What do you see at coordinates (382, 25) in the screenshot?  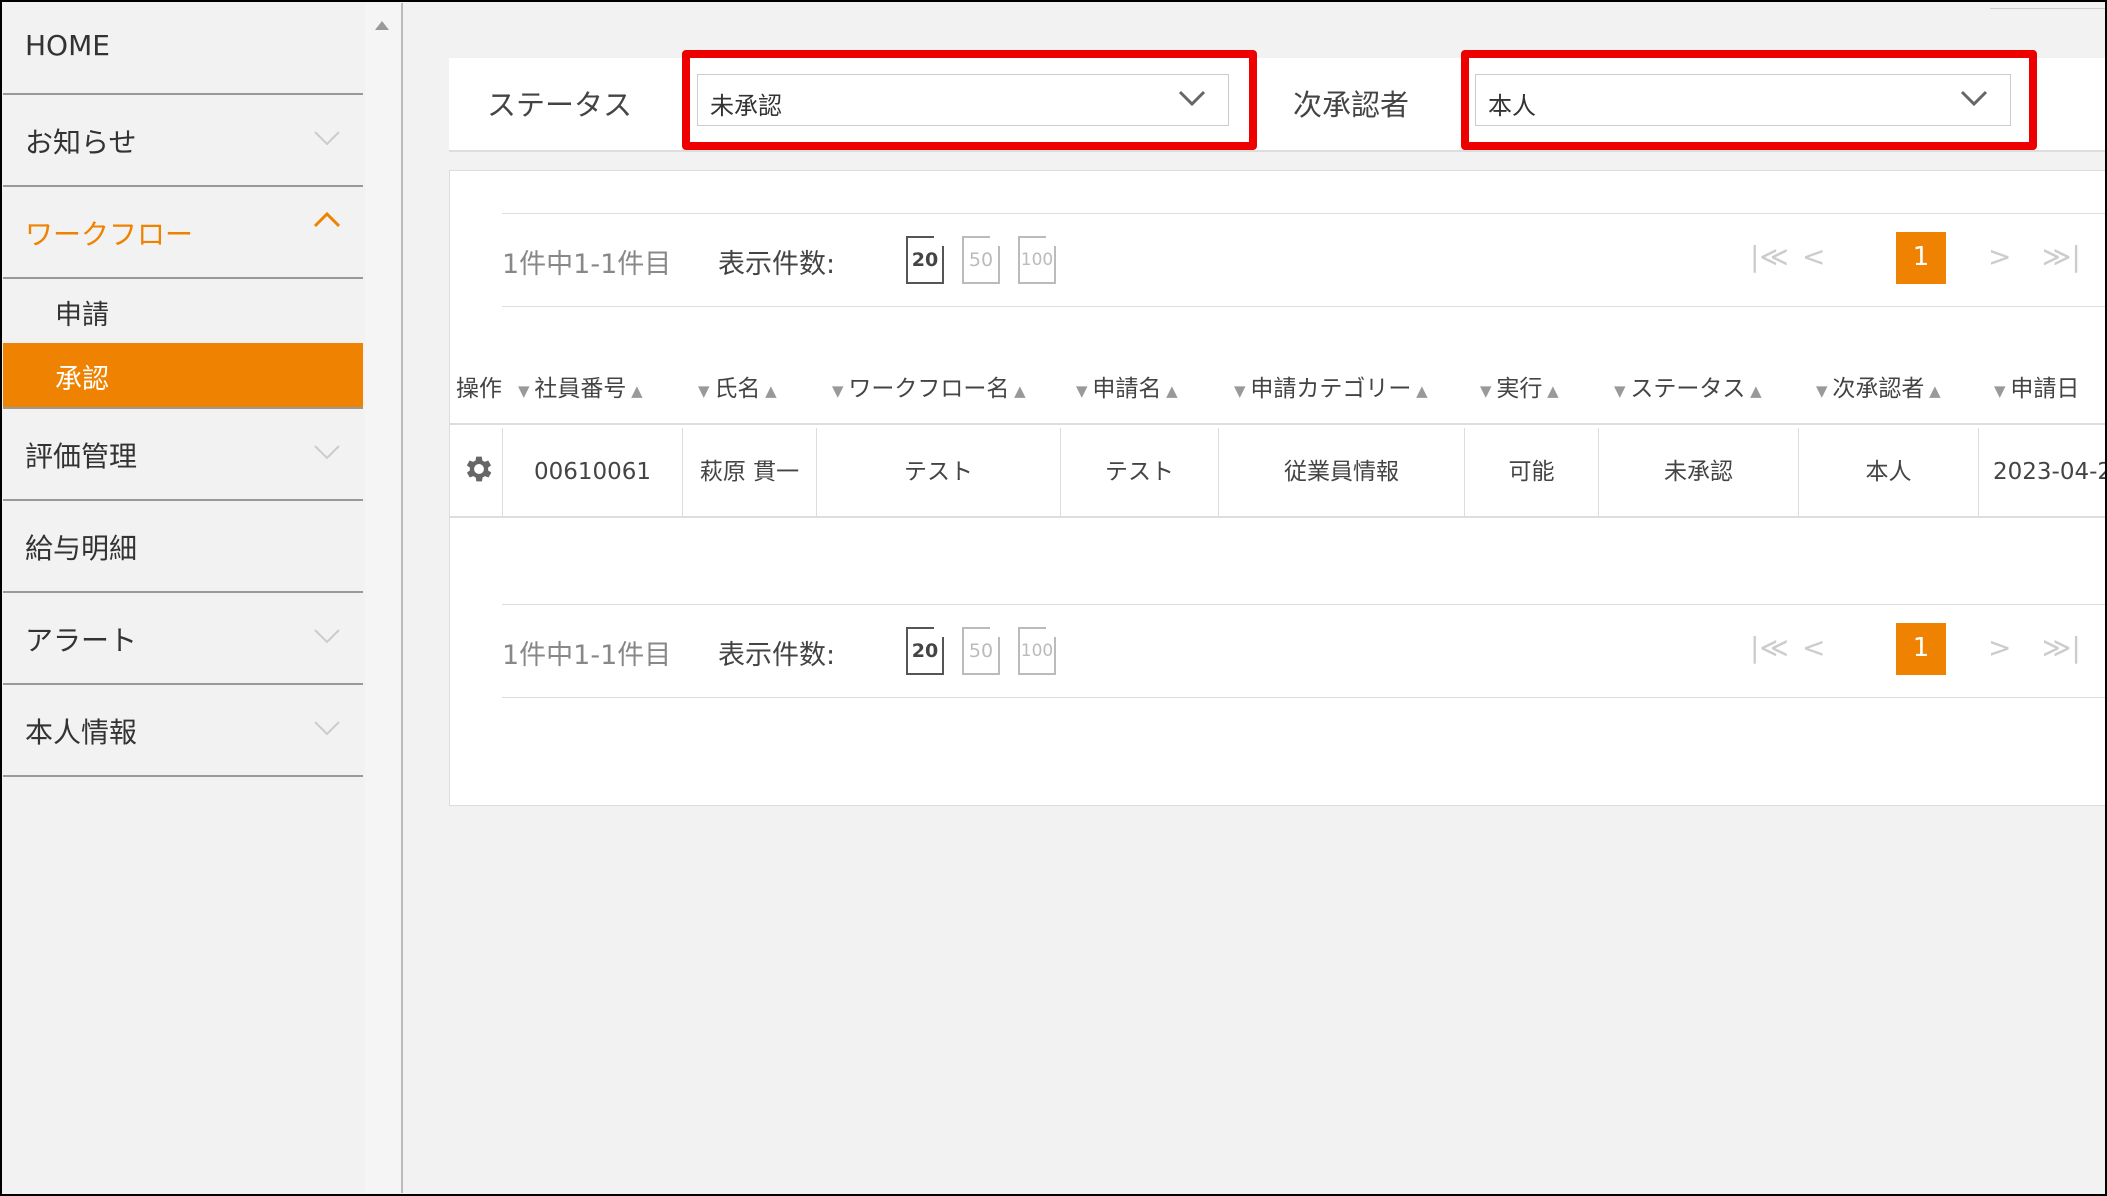 I see `scroll-up-arrow-icon` at bounding box center [382, 25].